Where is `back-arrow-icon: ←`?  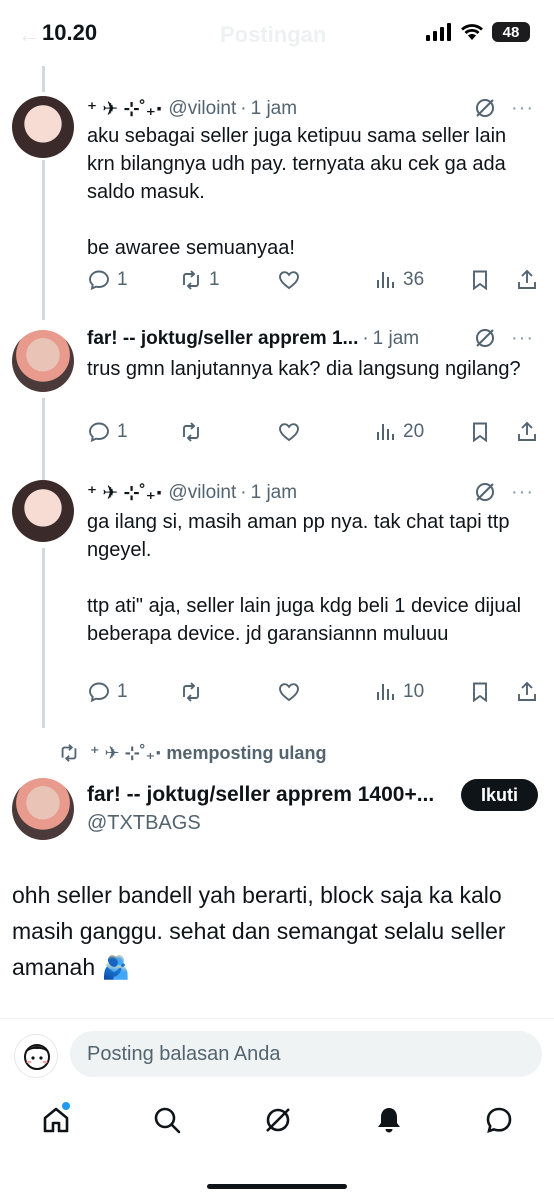
back-arrow-icon: ← is located at coordinates (29, 35).